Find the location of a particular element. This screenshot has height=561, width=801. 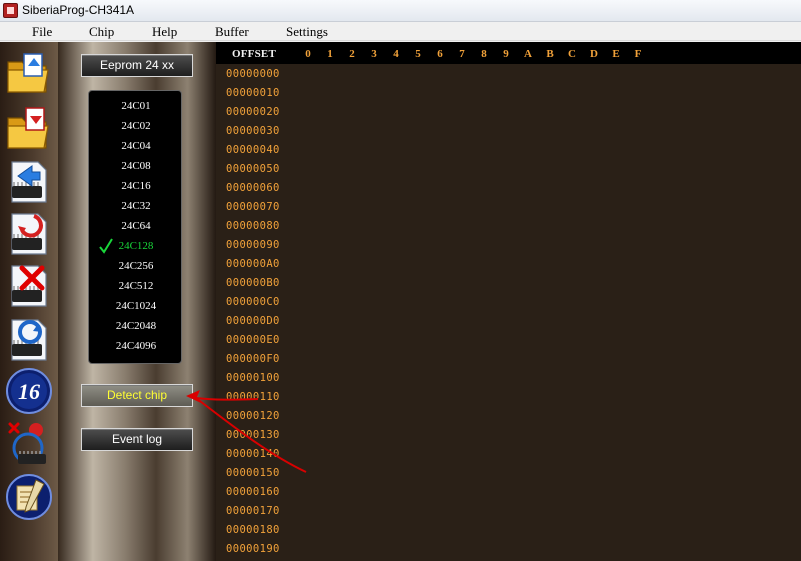

chip-item: 24C16 is located at coordinates (136, 186).